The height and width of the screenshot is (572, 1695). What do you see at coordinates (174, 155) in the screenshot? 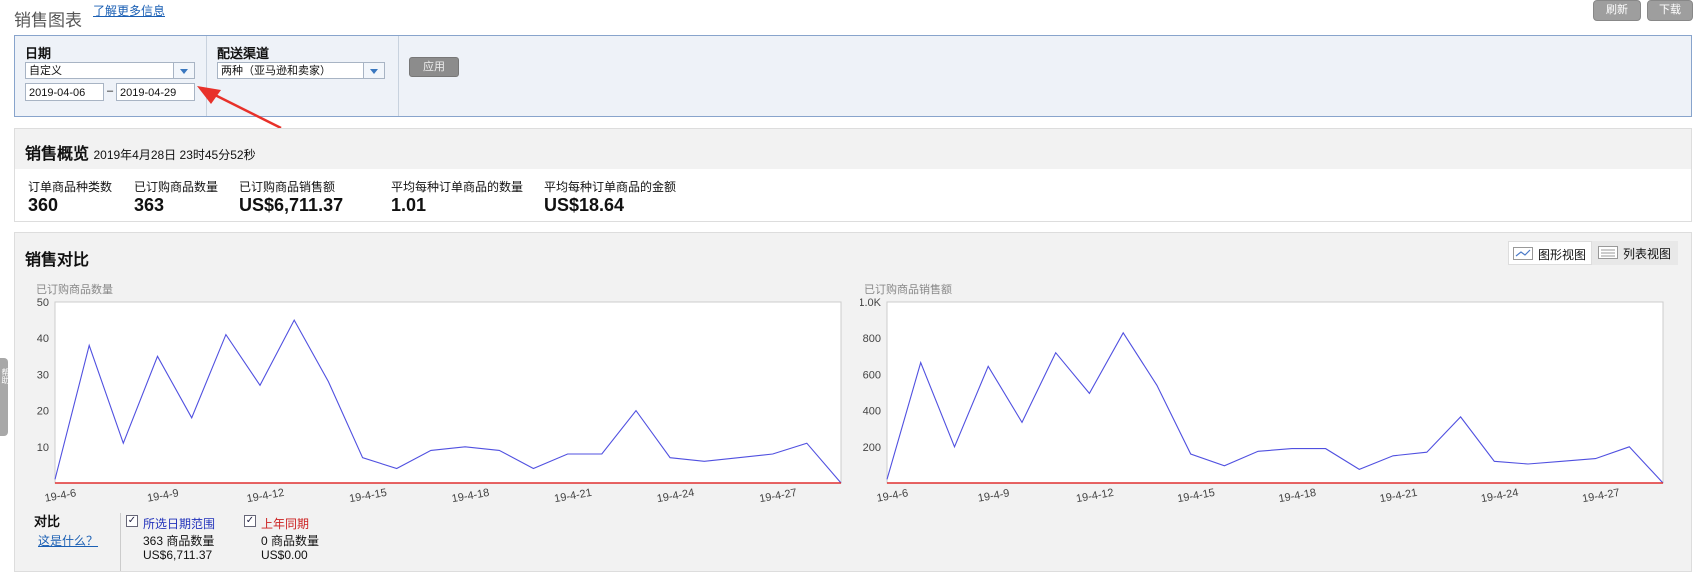
I see `overview-timestamp: 2019年4月28日 23时45分52秒` at bounding box center [174, 155].